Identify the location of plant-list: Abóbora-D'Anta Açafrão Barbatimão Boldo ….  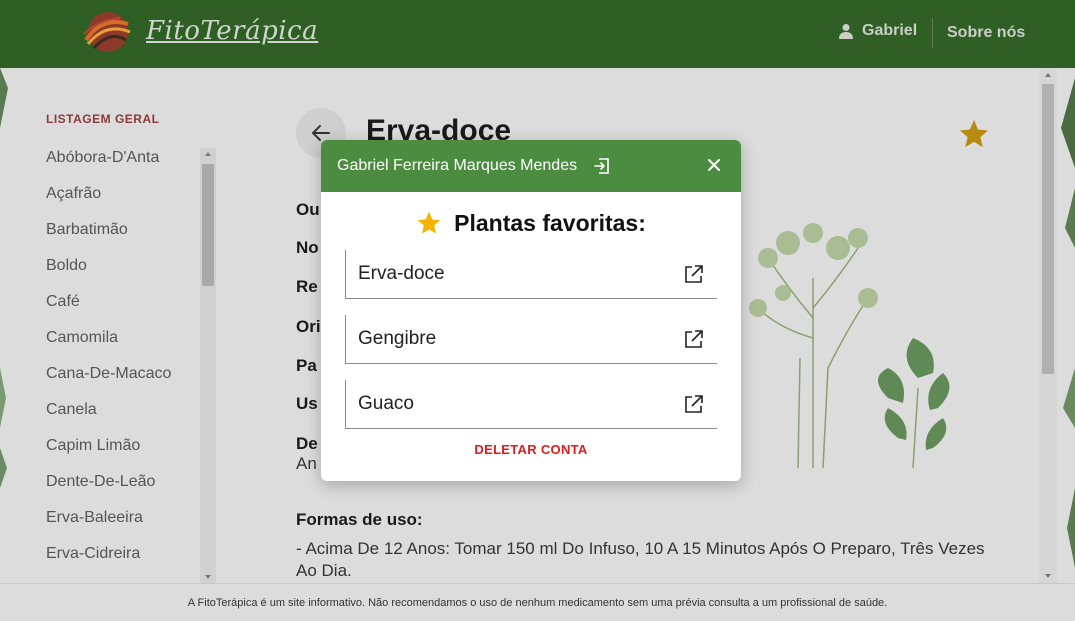
(108, 356).